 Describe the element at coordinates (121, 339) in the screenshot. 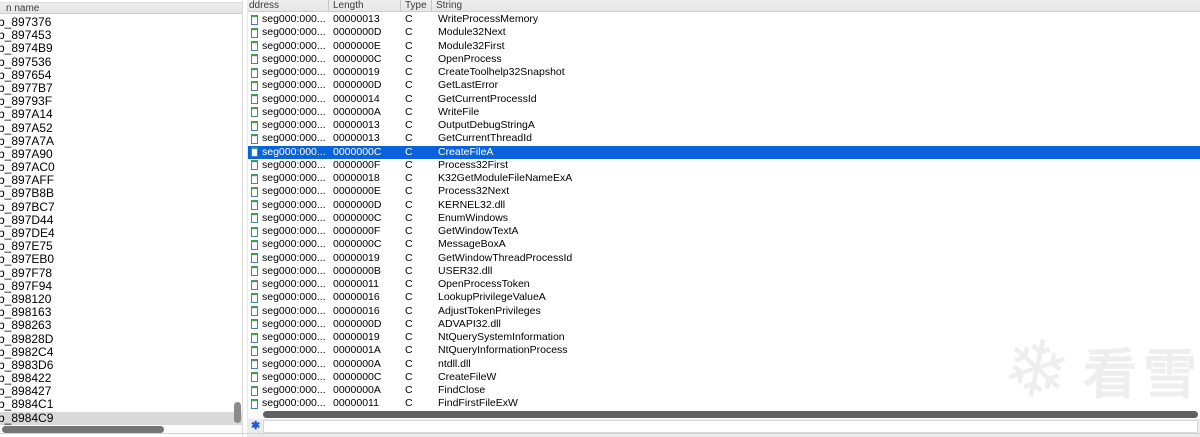

I see `function-list-item: b_89828D` at that location.